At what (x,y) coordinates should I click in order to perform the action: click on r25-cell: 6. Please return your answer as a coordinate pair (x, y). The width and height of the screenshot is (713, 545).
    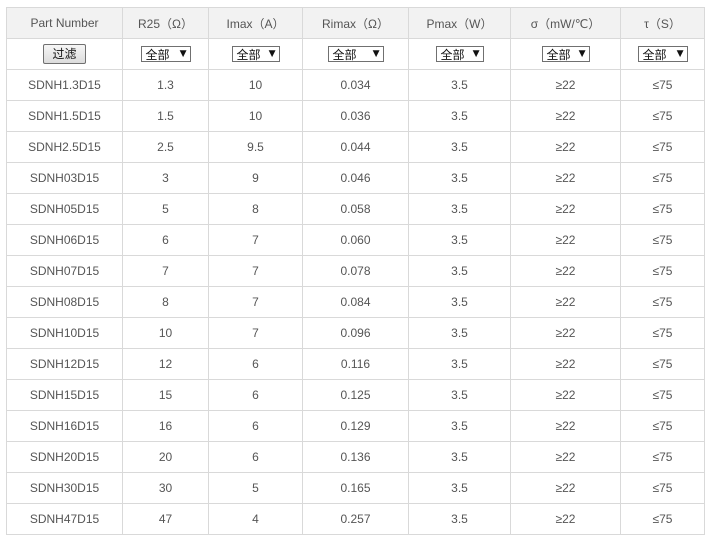
    Looking at the image, I should click on (165, 240).